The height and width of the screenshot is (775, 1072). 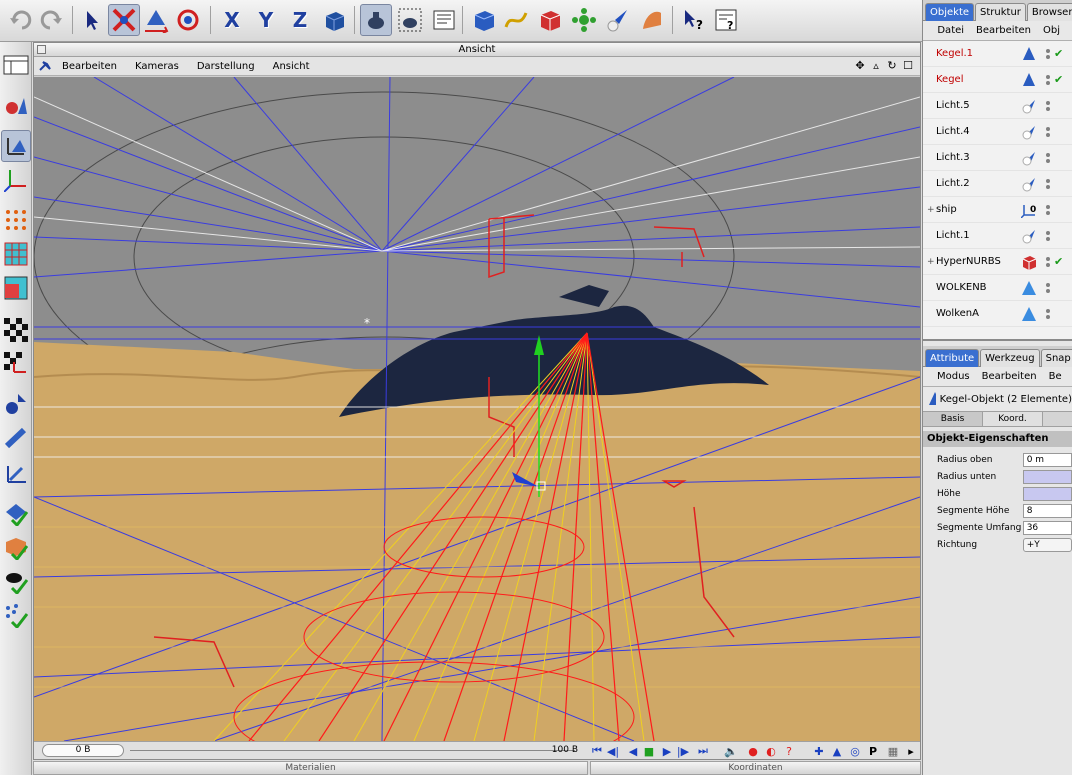 What do you see at coordinates (1047, 527) in the screenshot?
I see `attribute-value-field: 36` at bounding box center [1047, 527].